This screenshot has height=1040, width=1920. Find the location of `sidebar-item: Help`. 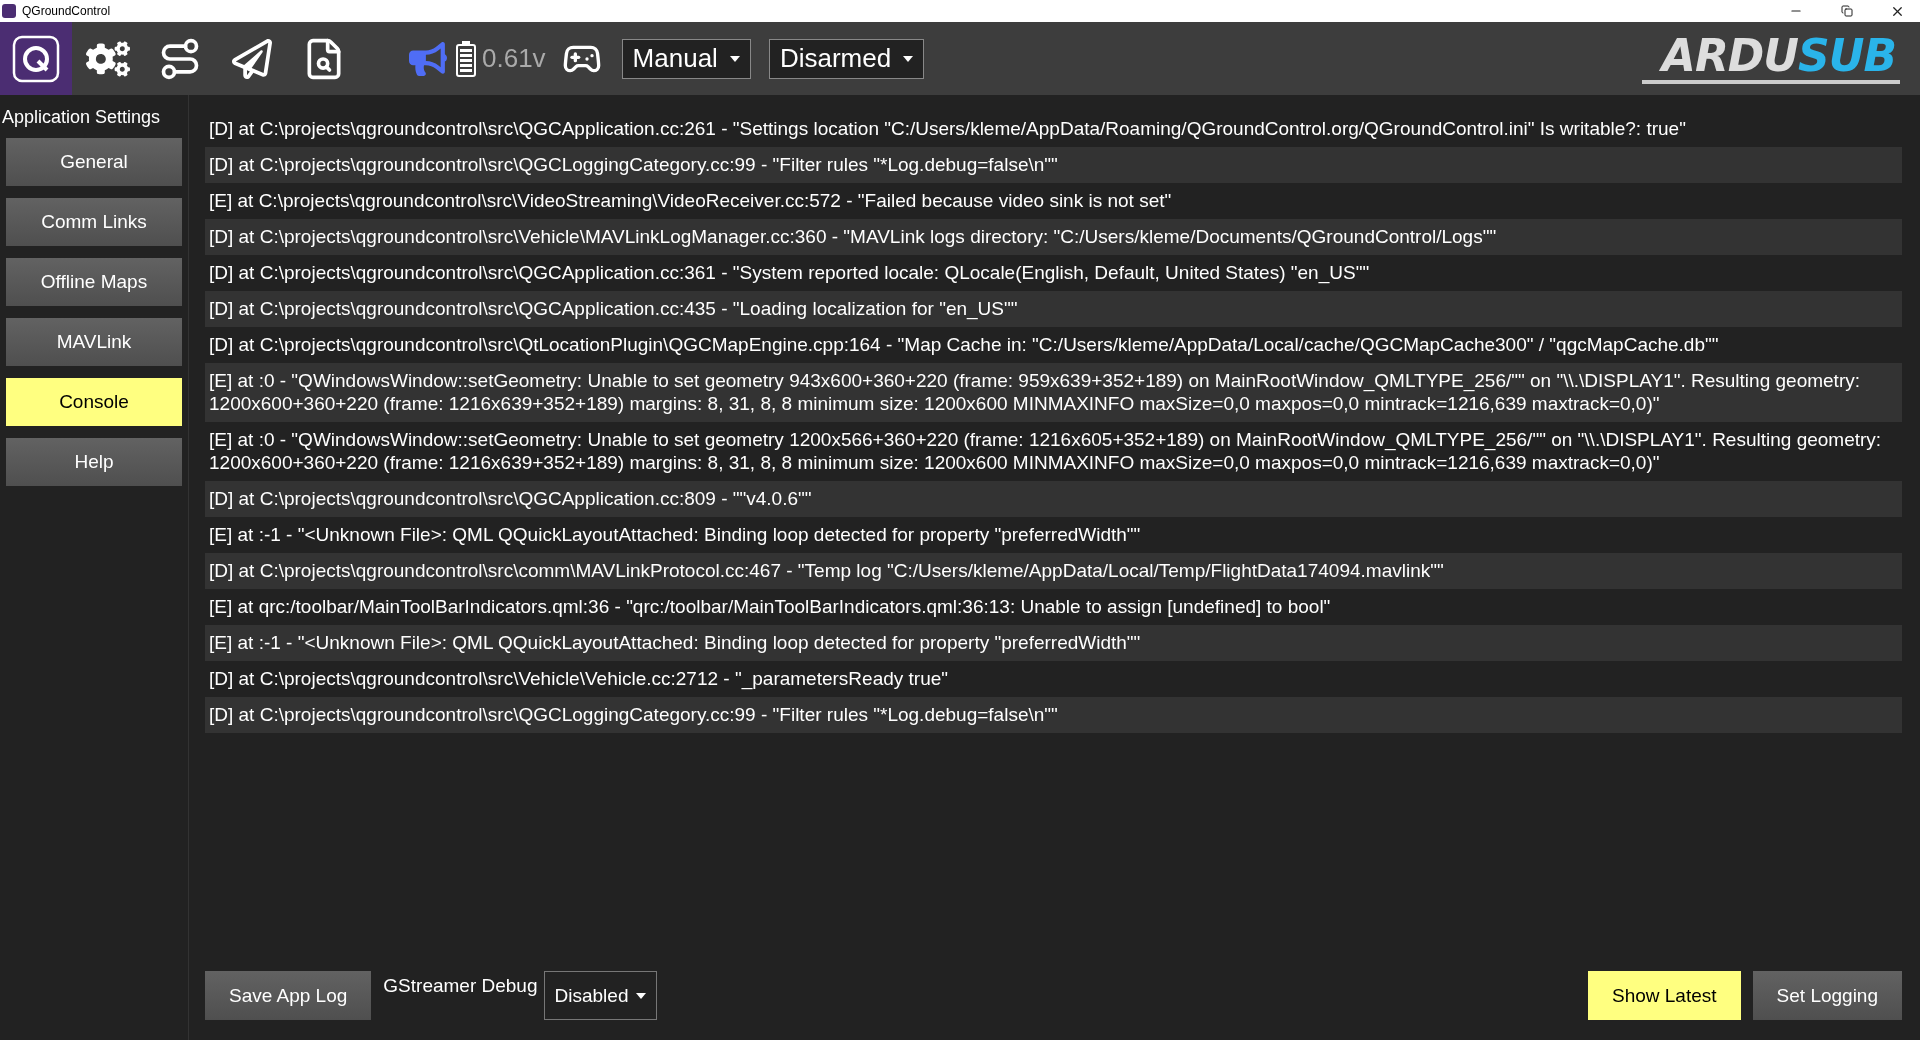

sidebar-item: Help is located at coordinates (94, 462).